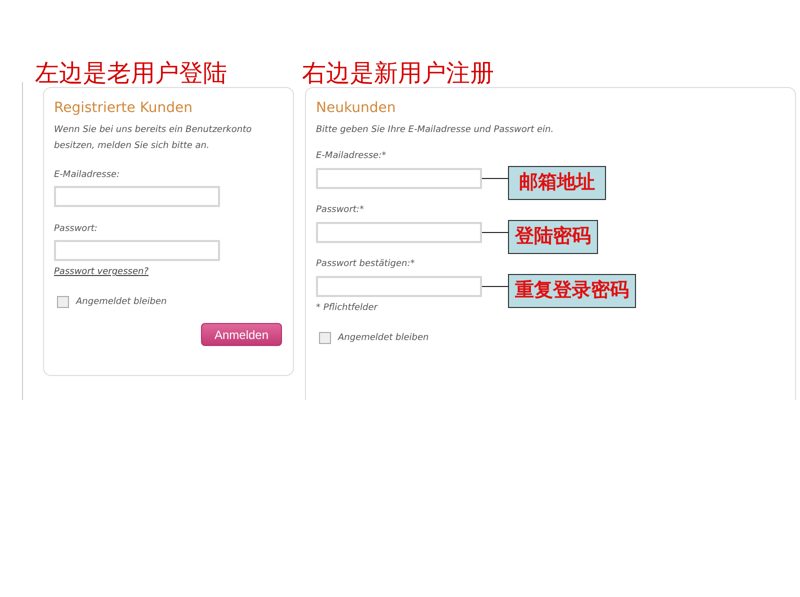  Describe the element at coordinates (347, 308) in the screenshot. I see `required-note: * Pflichtfelder` at that location.